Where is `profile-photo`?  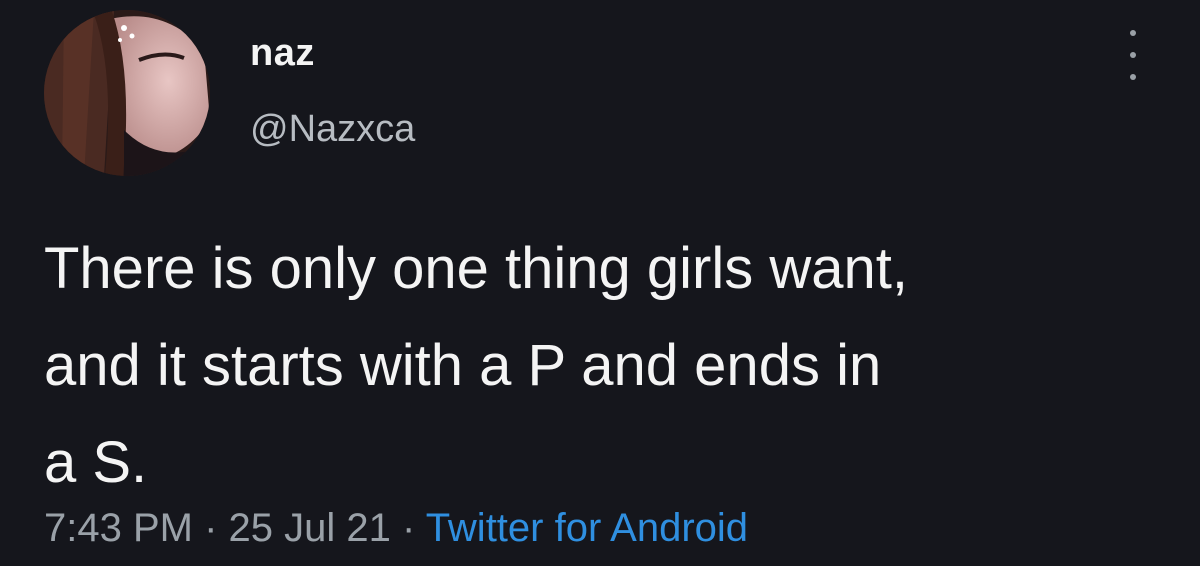
profile-photo is located at coordinates (127, 93).